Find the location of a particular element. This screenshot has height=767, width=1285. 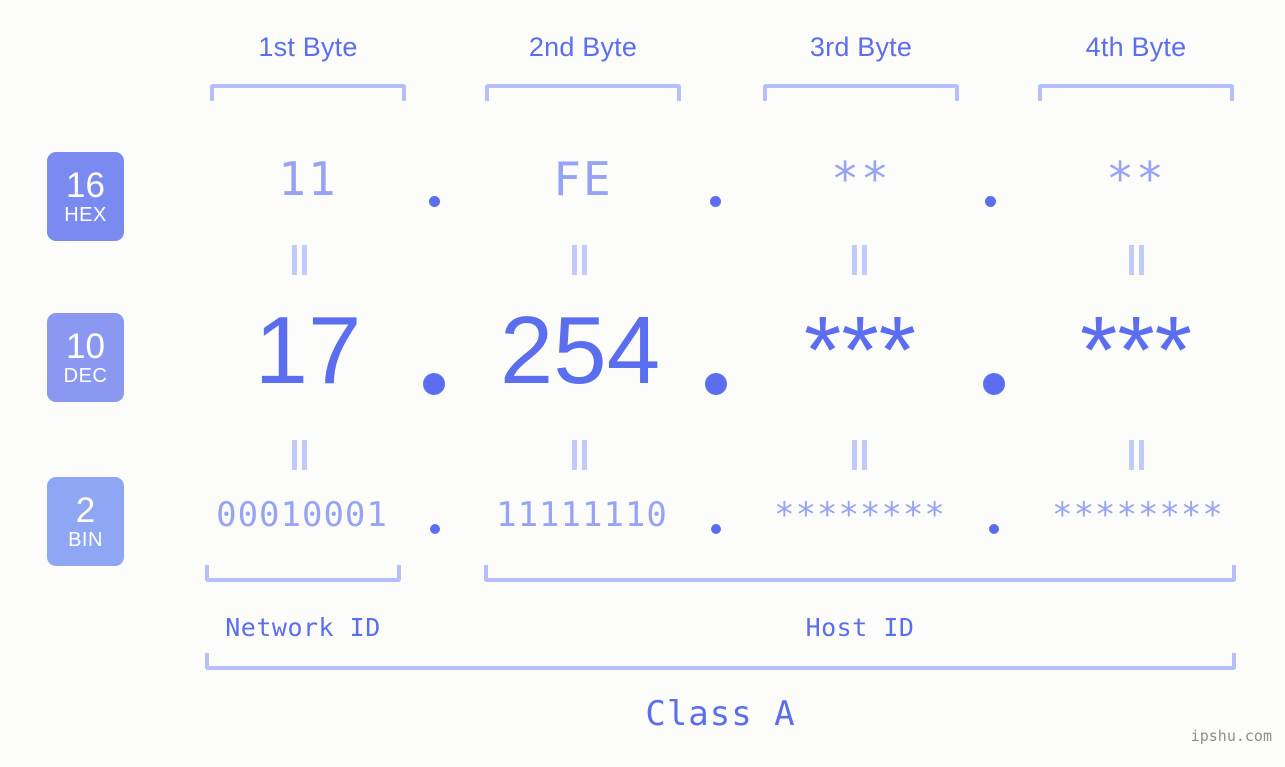

bin-byte-4: ******** is located at coordinates (1138, 515).